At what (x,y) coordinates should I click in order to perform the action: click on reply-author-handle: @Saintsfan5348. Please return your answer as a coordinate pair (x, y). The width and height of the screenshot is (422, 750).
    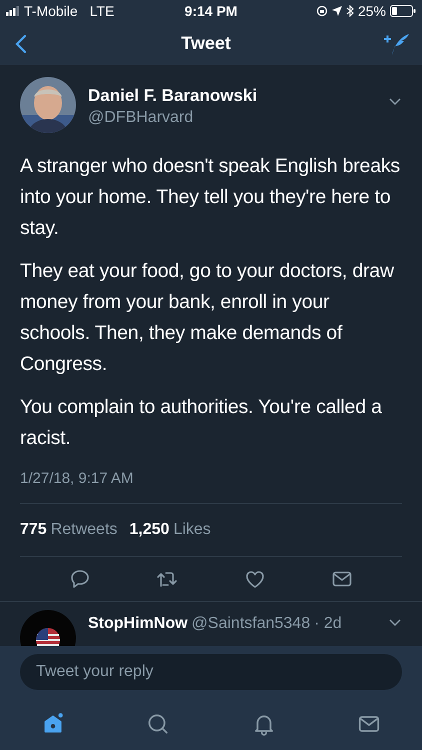
    Looking at the image, I should click on (251, 624).